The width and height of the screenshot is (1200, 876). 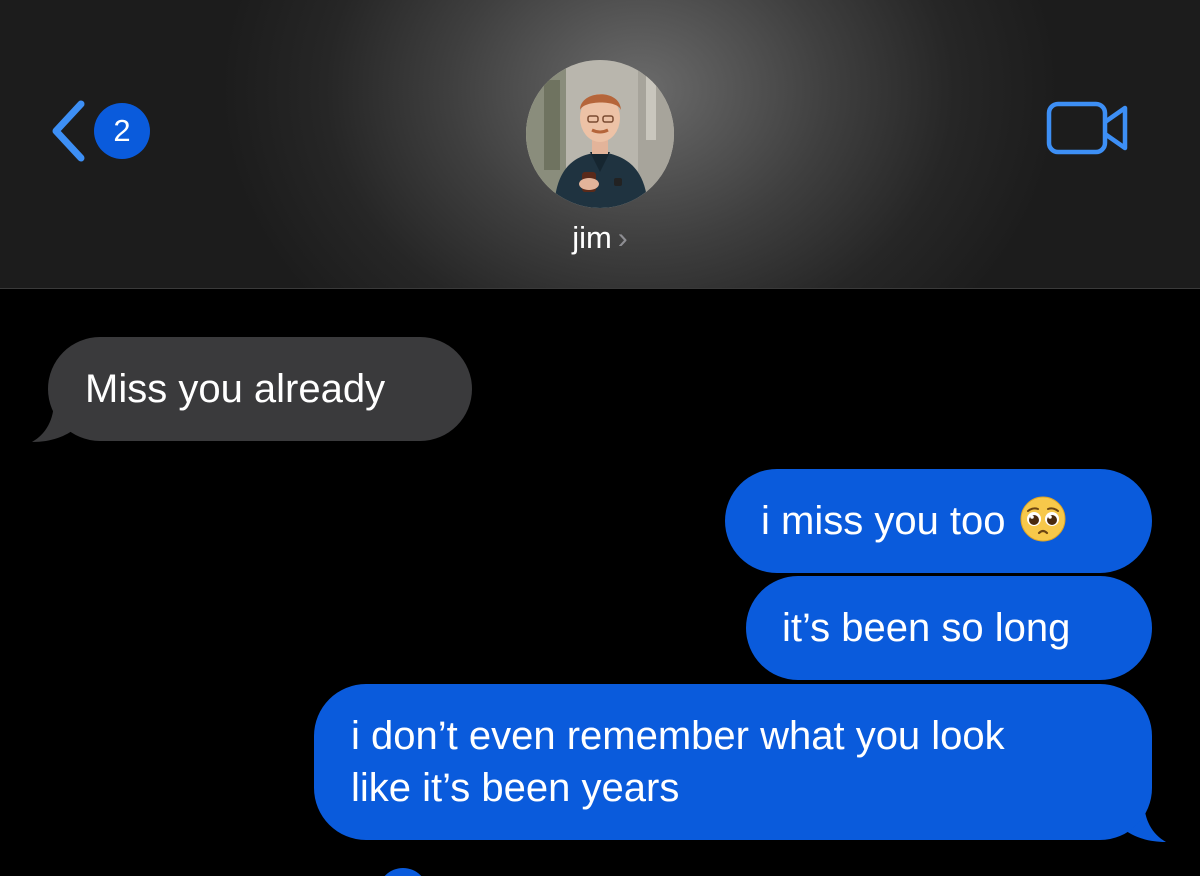 I want to click on outgoing-message-bubble: it’s been so long, so click(x=949, y=628).